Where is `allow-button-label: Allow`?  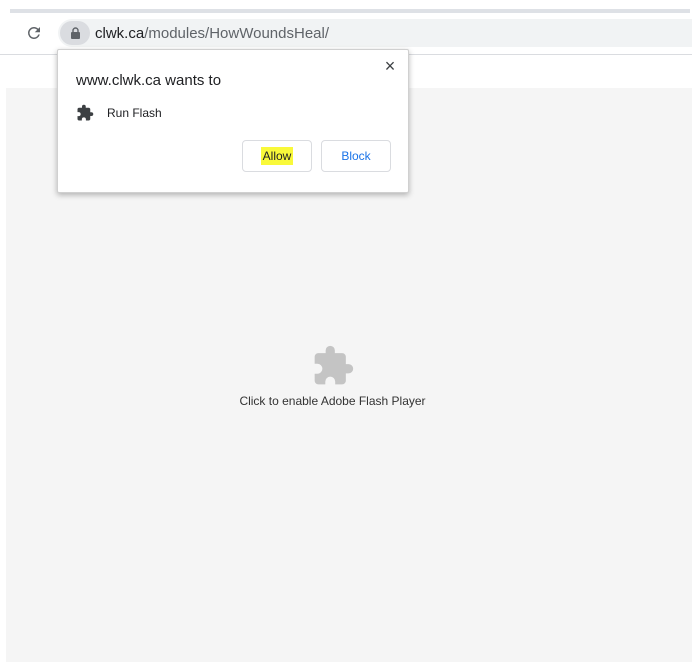 allow-button-label: Allow is located at coordinates (277, 156).